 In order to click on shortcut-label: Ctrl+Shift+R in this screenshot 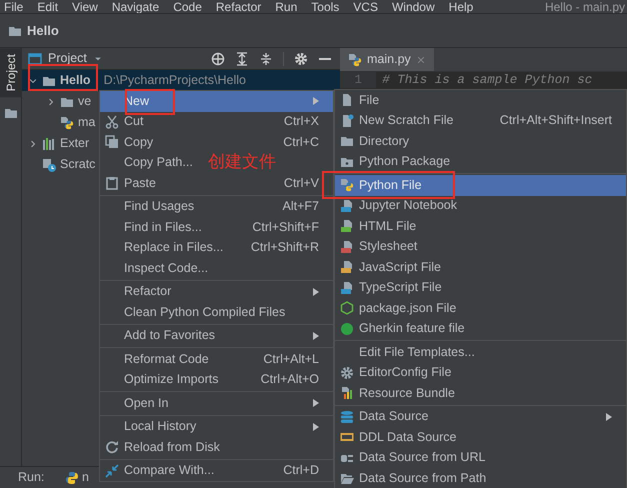, I will do `click(284, 247)`.